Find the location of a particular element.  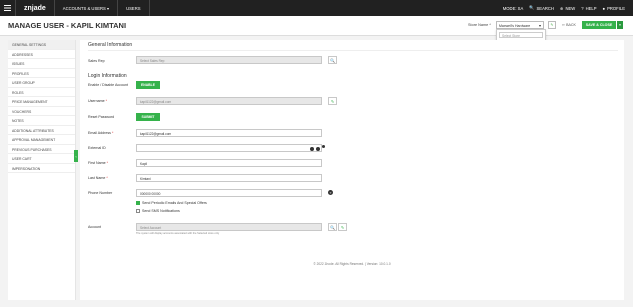

reset-password-label: Reset Password is located at coordinates (101, 117).